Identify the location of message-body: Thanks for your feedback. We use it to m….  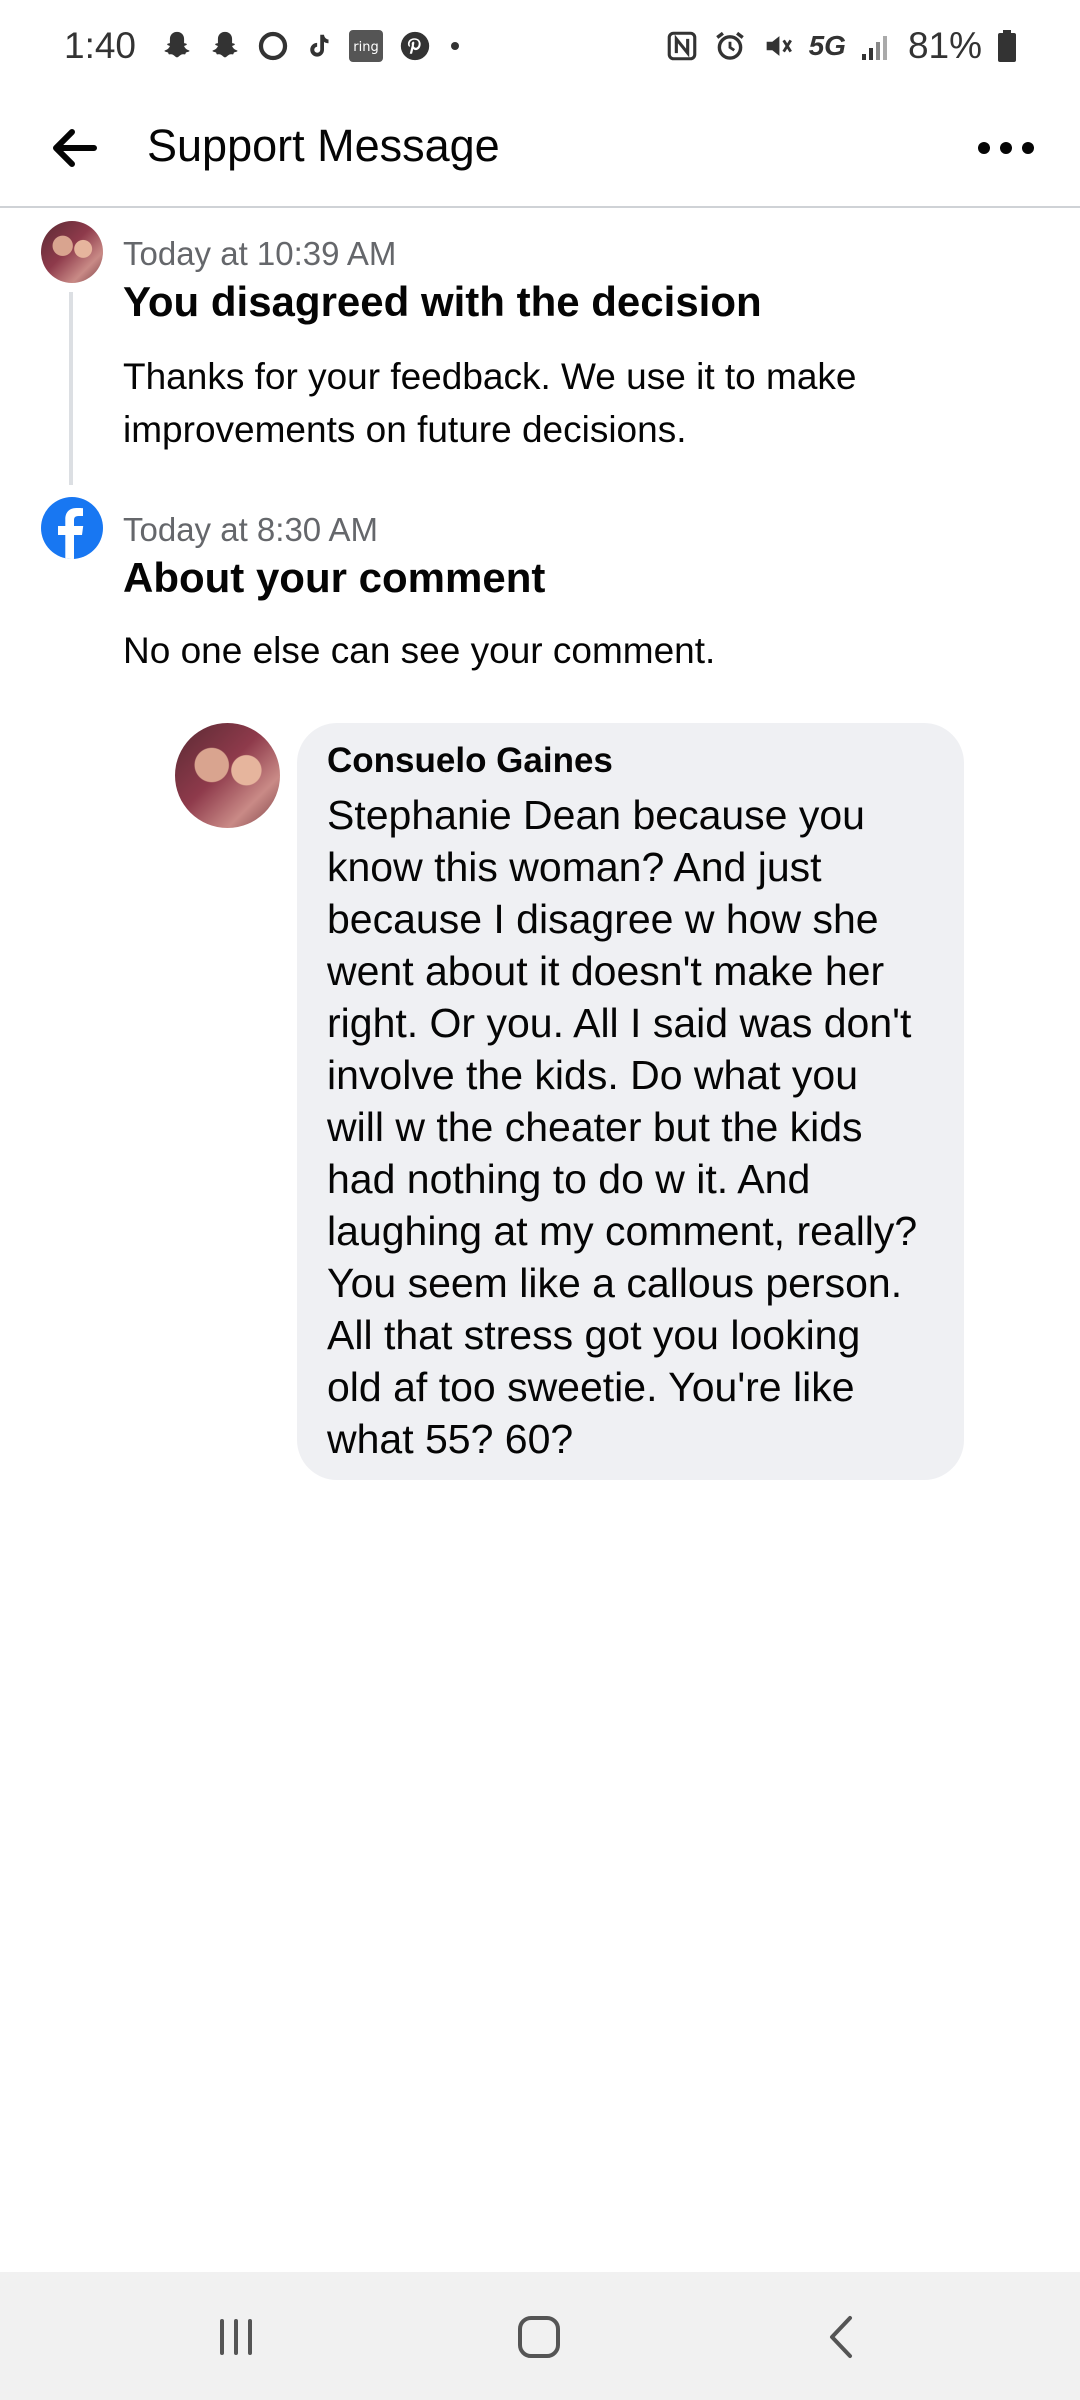
(490, 403).